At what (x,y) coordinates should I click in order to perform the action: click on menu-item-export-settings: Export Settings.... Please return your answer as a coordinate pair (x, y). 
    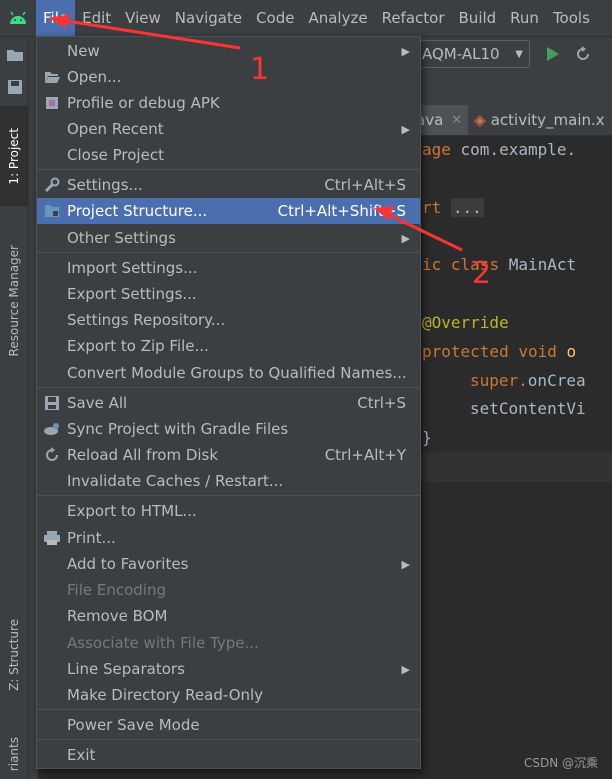
    Looking at the image, I should click on (228, 294).